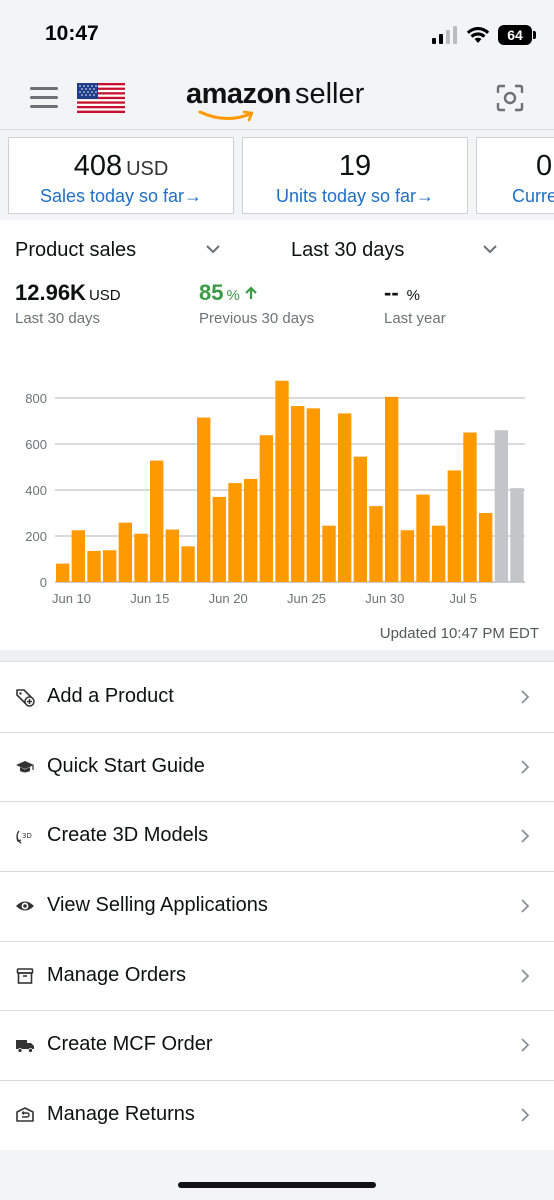 The width and height of the screenshot is (554, 1200). I want to click on chart-x-tick-label: Jul 5, so click(462, 598).